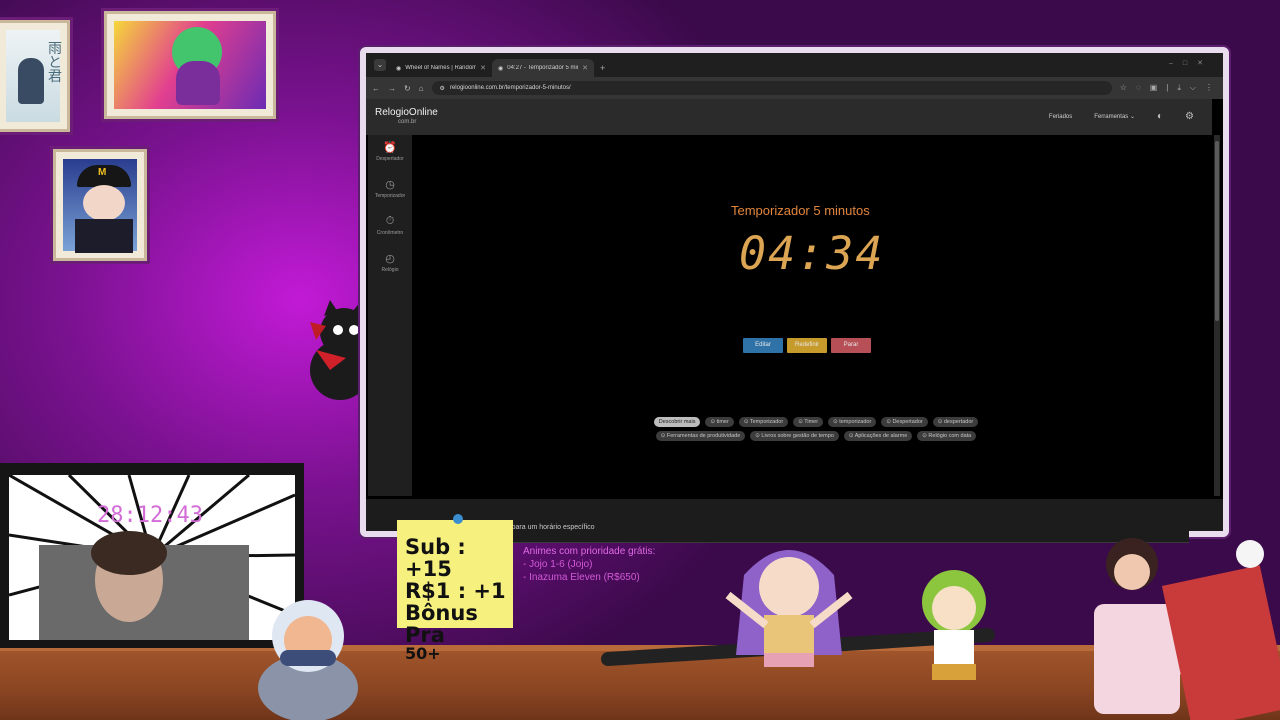 This screenshot has height=720, width=1280. What do you see at coordinates (1060, 117) in the screenshot?
I see `nav-feriados: Feriados` at bounding box center [1060, 117].